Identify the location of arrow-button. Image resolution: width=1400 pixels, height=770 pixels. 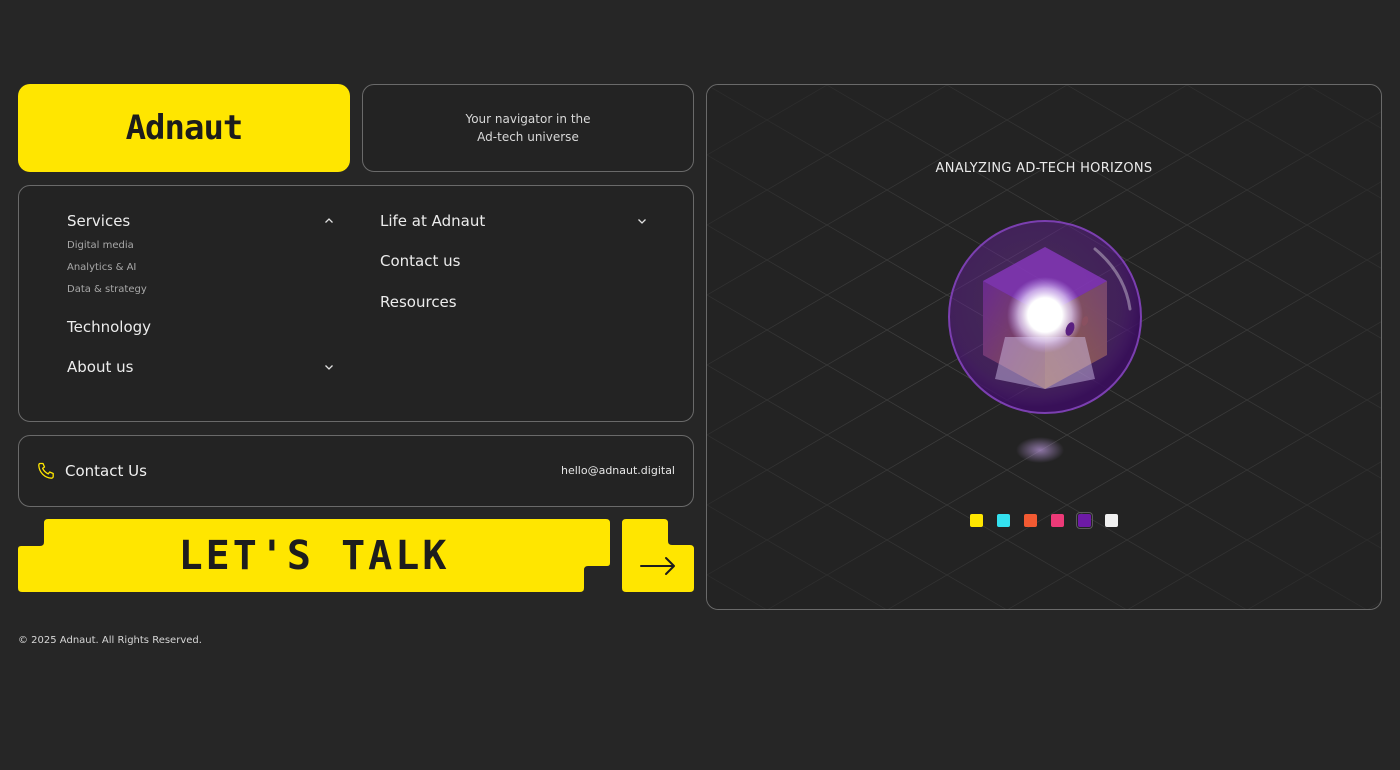
(658, 555).